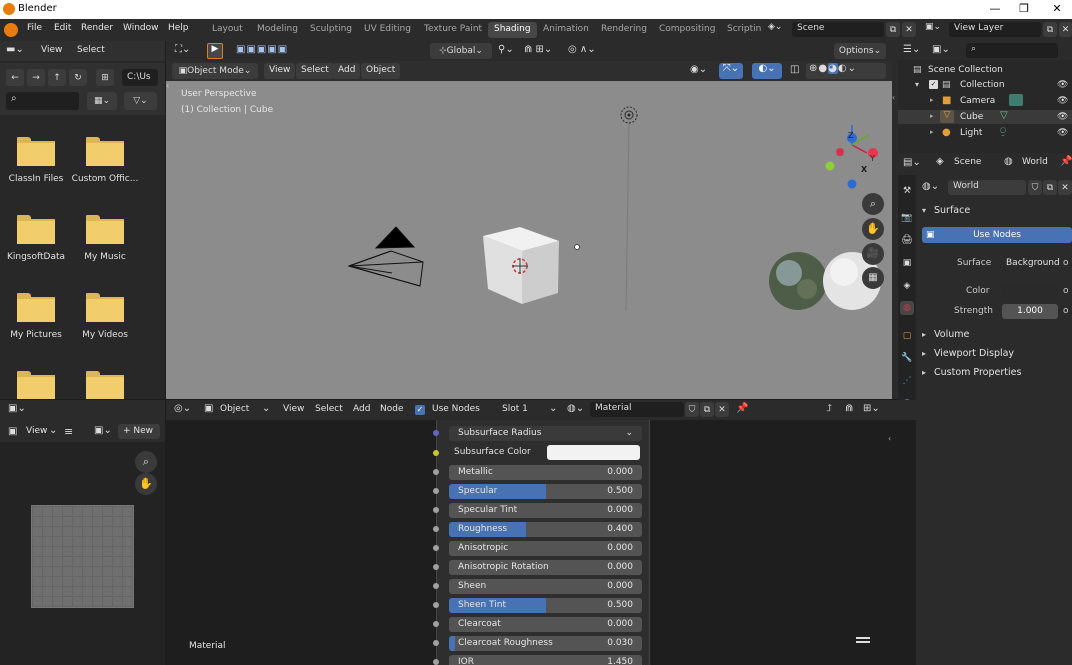 This screenshot has width=1072, height=665. I want to click on filter-icon: ▽⌄, so click(140, 101).